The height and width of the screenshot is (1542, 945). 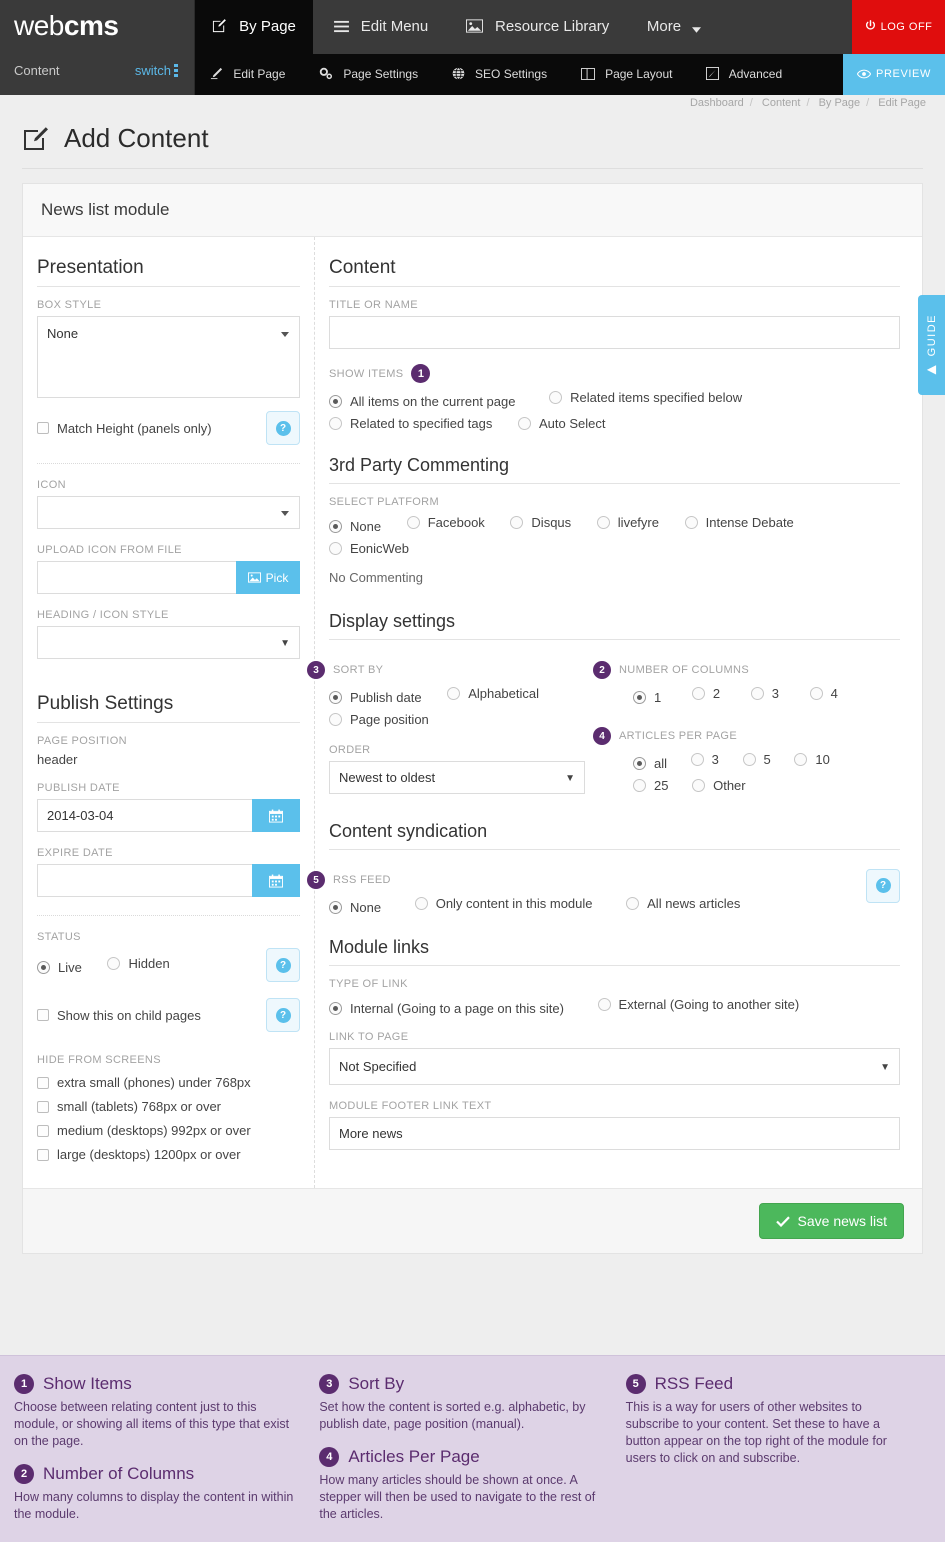 What do you see at coordinates (144, 815) in the screenshot?
I see `publish-date-input` at bounding box center [144, 815].